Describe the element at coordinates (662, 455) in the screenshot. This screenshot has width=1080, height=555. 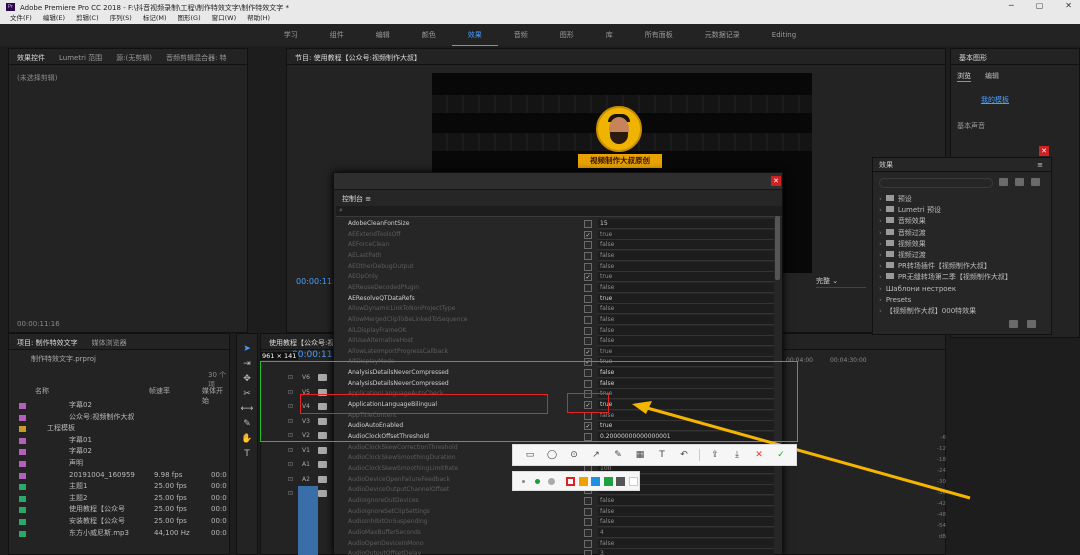
I see `text-icon: T` at that location.